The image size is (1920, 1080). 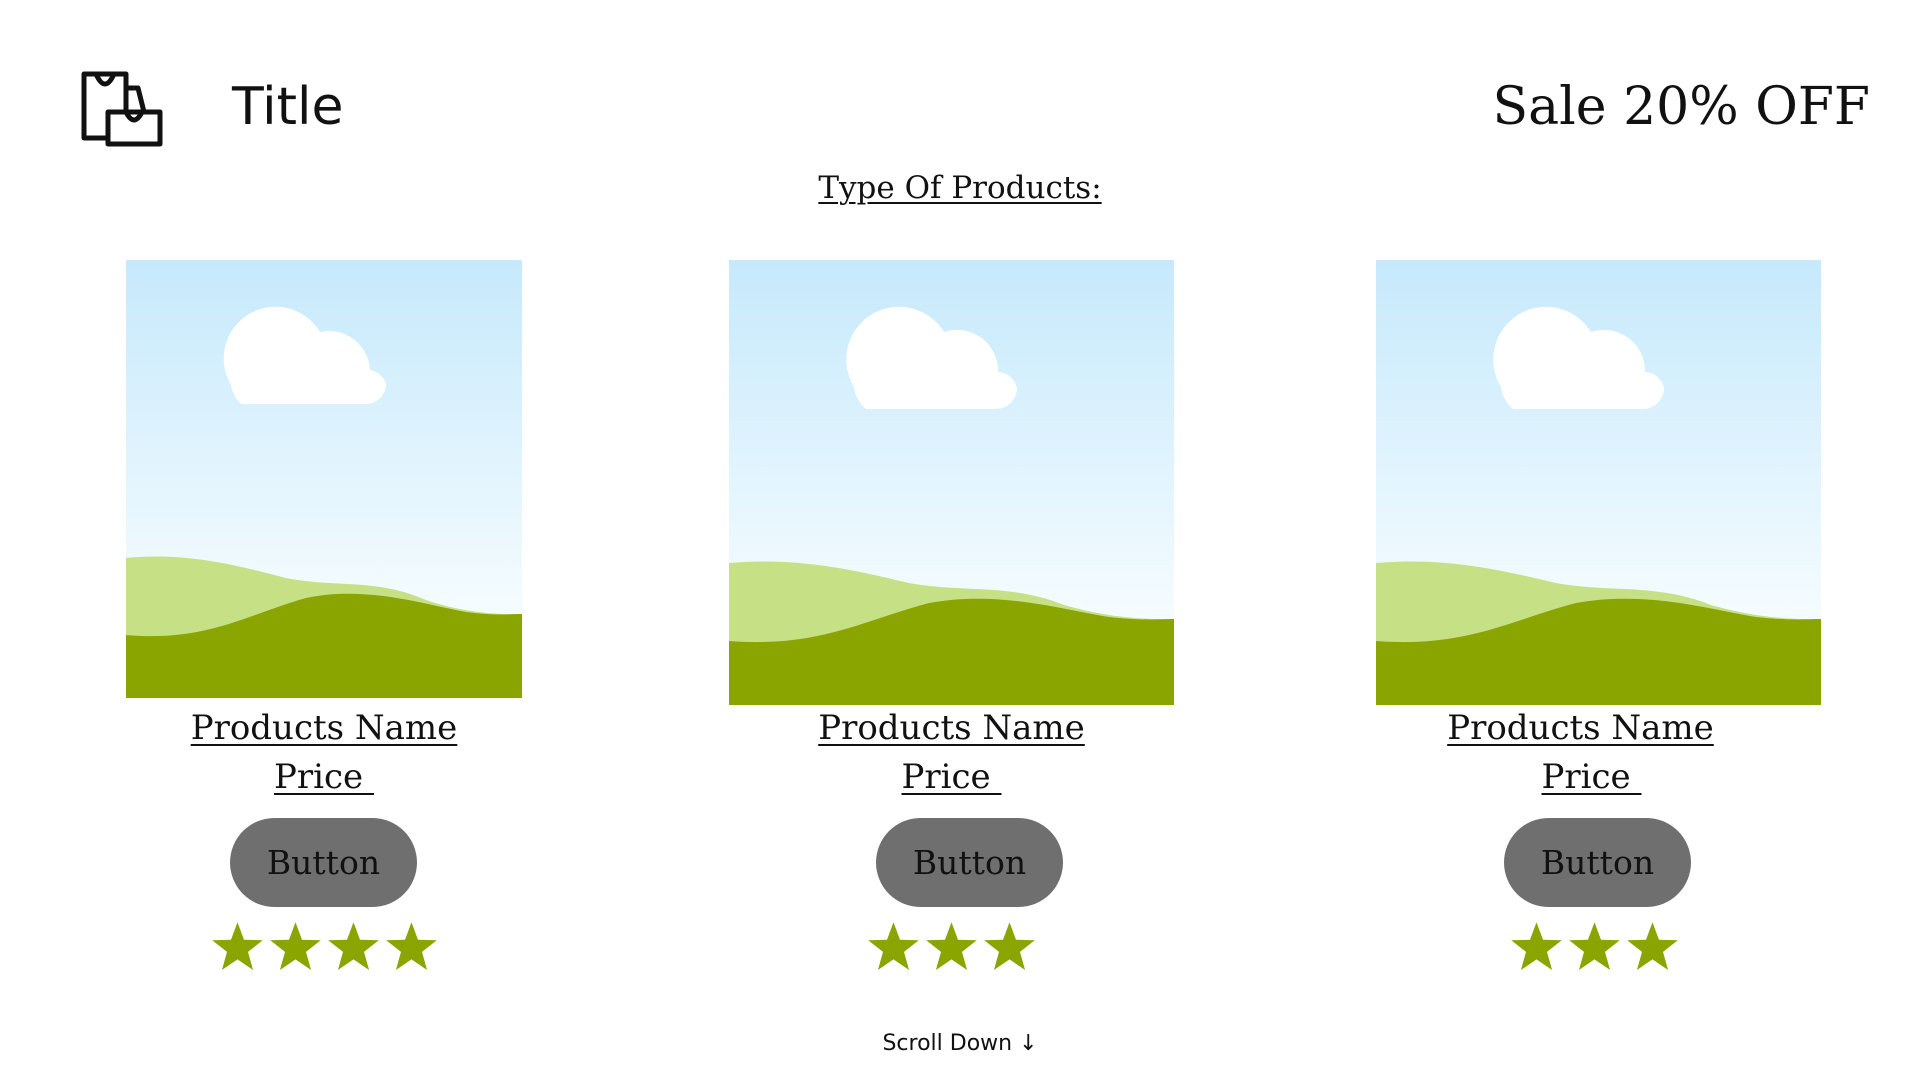 I want to click on sale-banner: Sale 20% OFF, so click(x=1681, y=107).